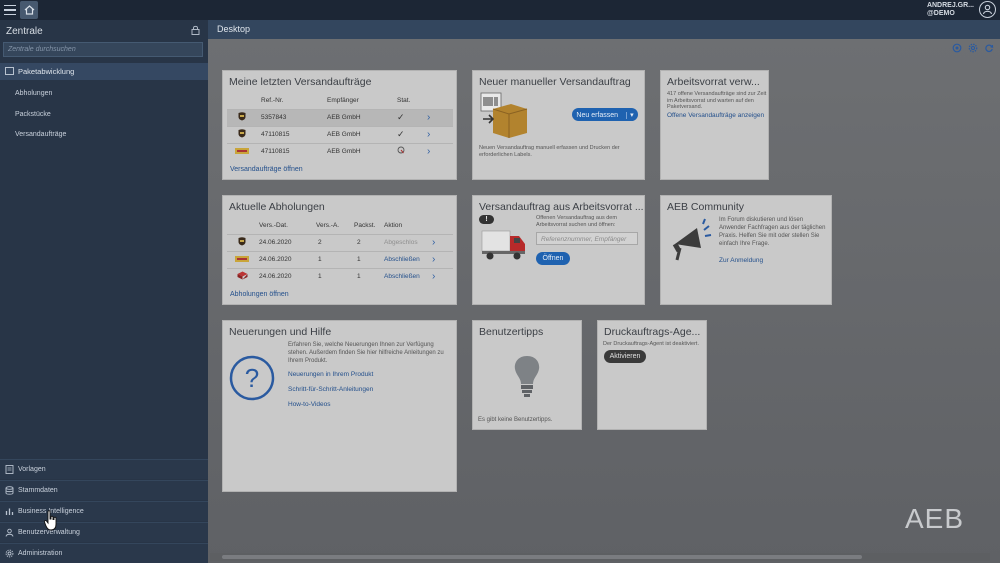 The width and height of the screenshot is (1000, 563). Describe the element at coordinates (625, 356) in the screenshot. I see `activate-button: Aktivieren` at that location.